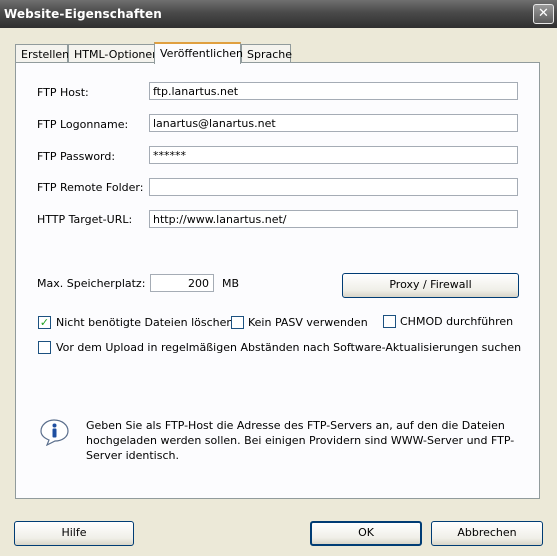 The height and width of the screenshot is (556, 557). What do you see at coordinates (45, 54) in the screenshot?
I see `tab-label: Erstellen` at bounding box center [45, 54].